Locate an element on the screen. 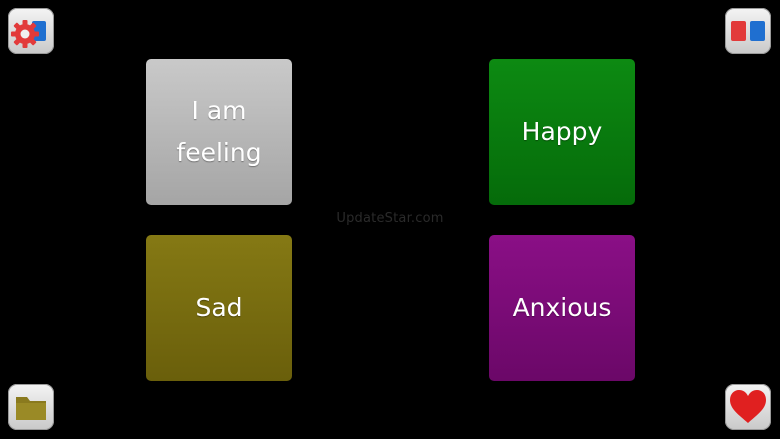  tile-sad: Sad is located at coordinates (219, 308).